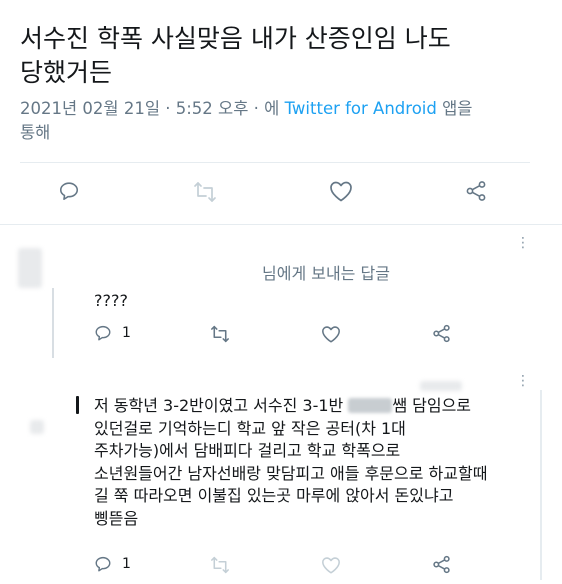  I want to click on reply-text-line: 길 쭉 따라오면 이불집 있는곳 마루에 앉아서 돈있냐고, so click(274, 495).